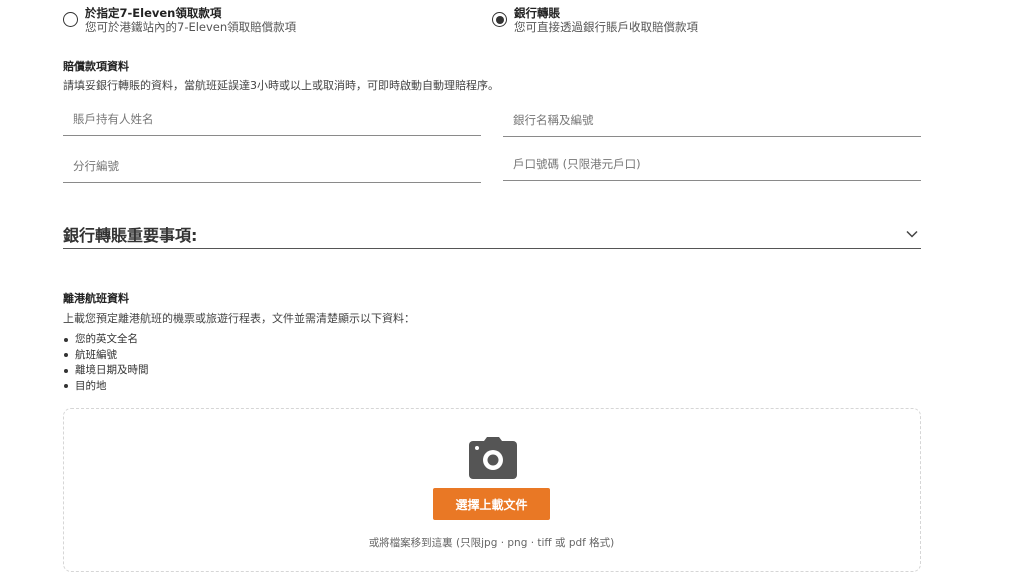 This screenshot has height=576, width=1024. I want to click on requirement-text: 您的英文全名, so click(106, 339).